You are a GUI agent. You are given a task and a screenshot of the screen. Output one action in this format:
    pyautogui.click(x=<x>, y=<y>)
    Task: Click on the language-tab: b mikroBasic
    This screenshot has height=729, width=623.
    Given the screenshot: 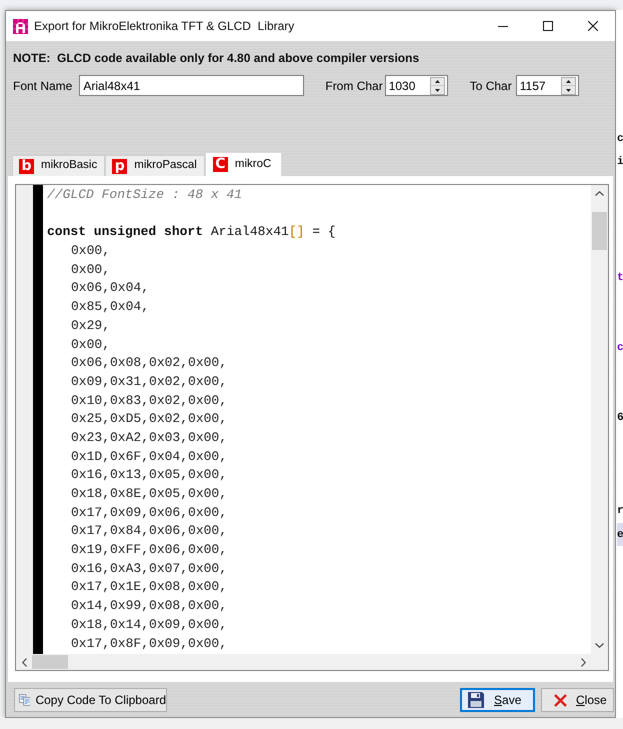 What is the action you would take?
    pyautogui.click(x=59, y=165)
    